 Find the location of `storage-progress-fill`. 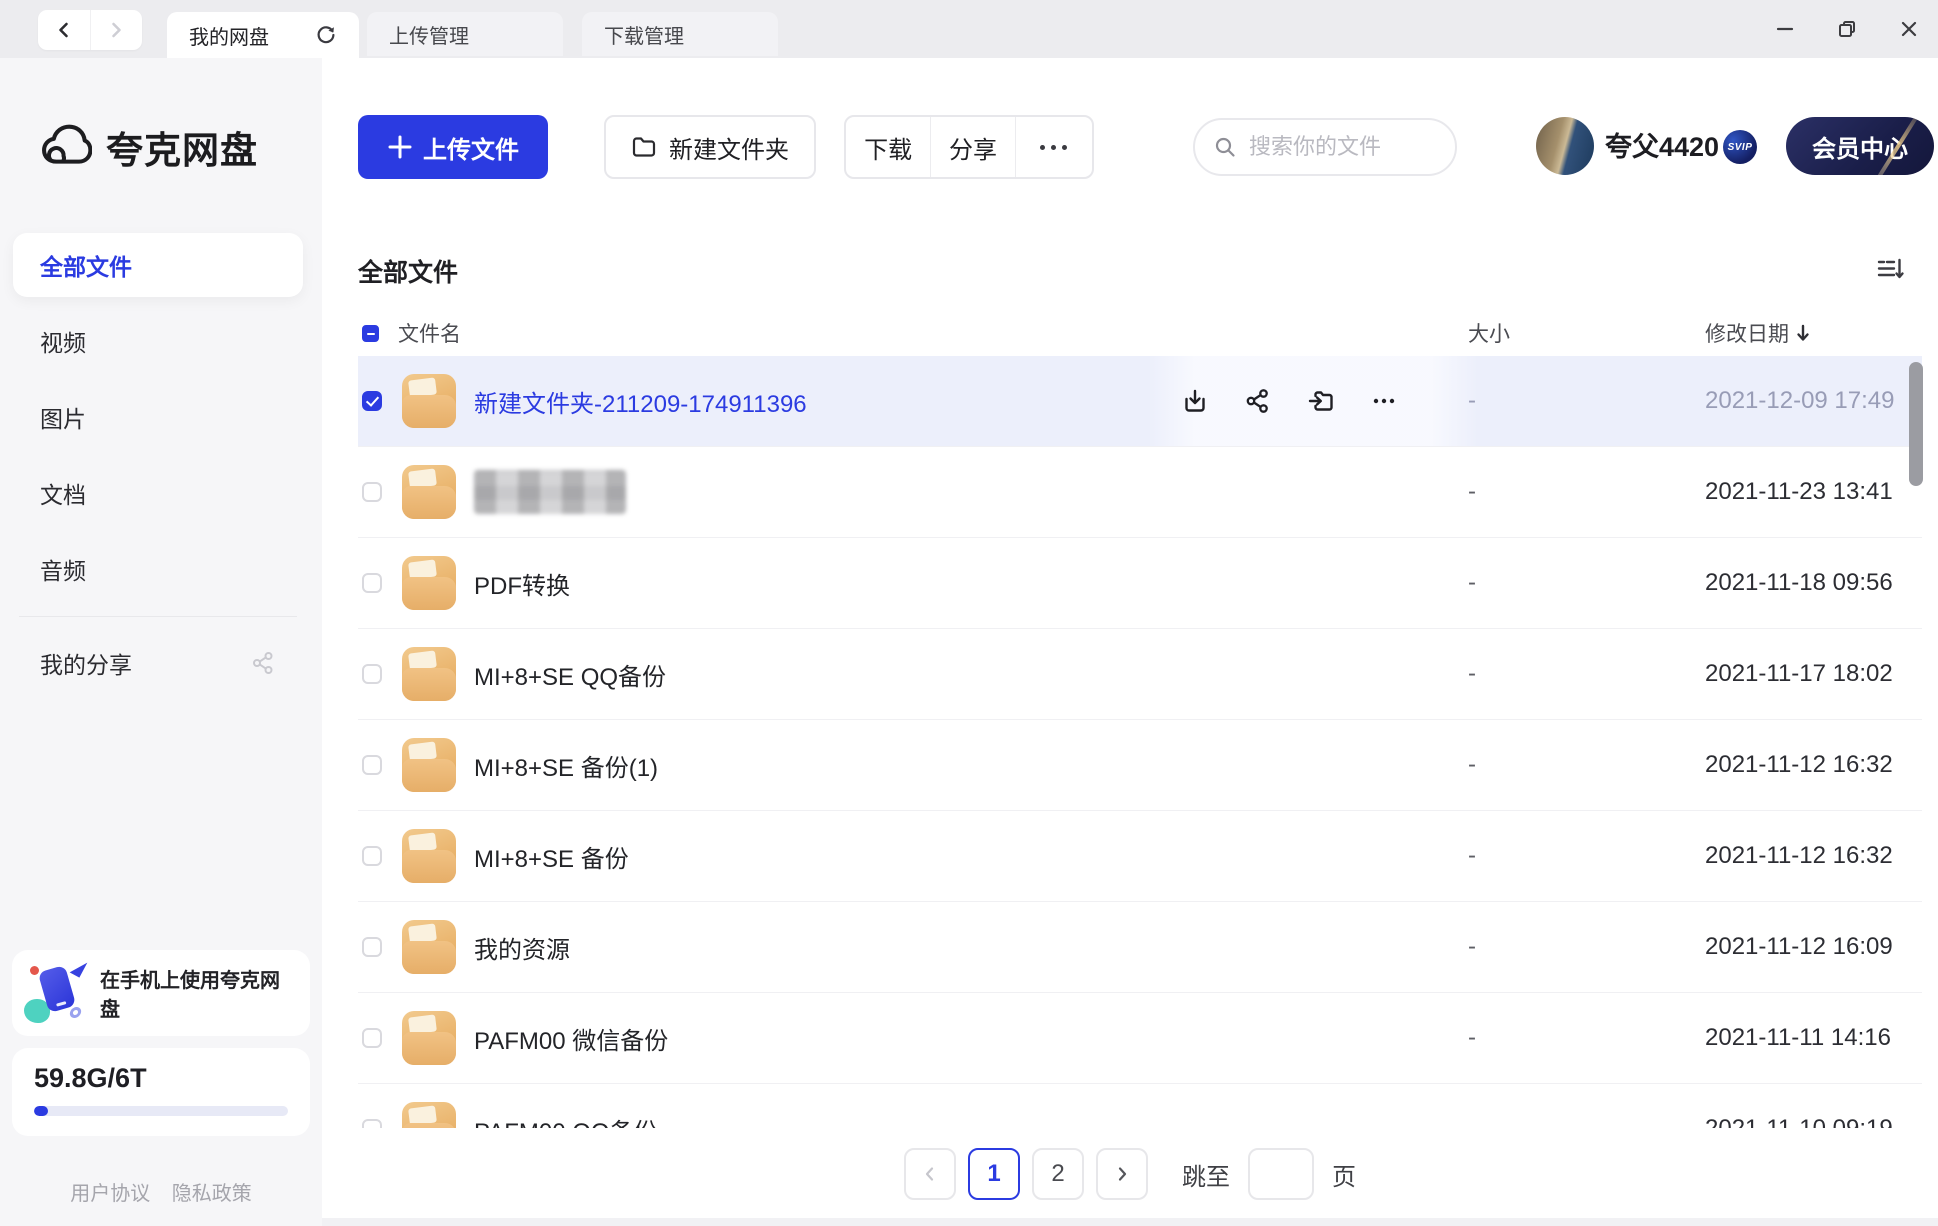

storage-progress-fill is located at coordinates (41, 1111).